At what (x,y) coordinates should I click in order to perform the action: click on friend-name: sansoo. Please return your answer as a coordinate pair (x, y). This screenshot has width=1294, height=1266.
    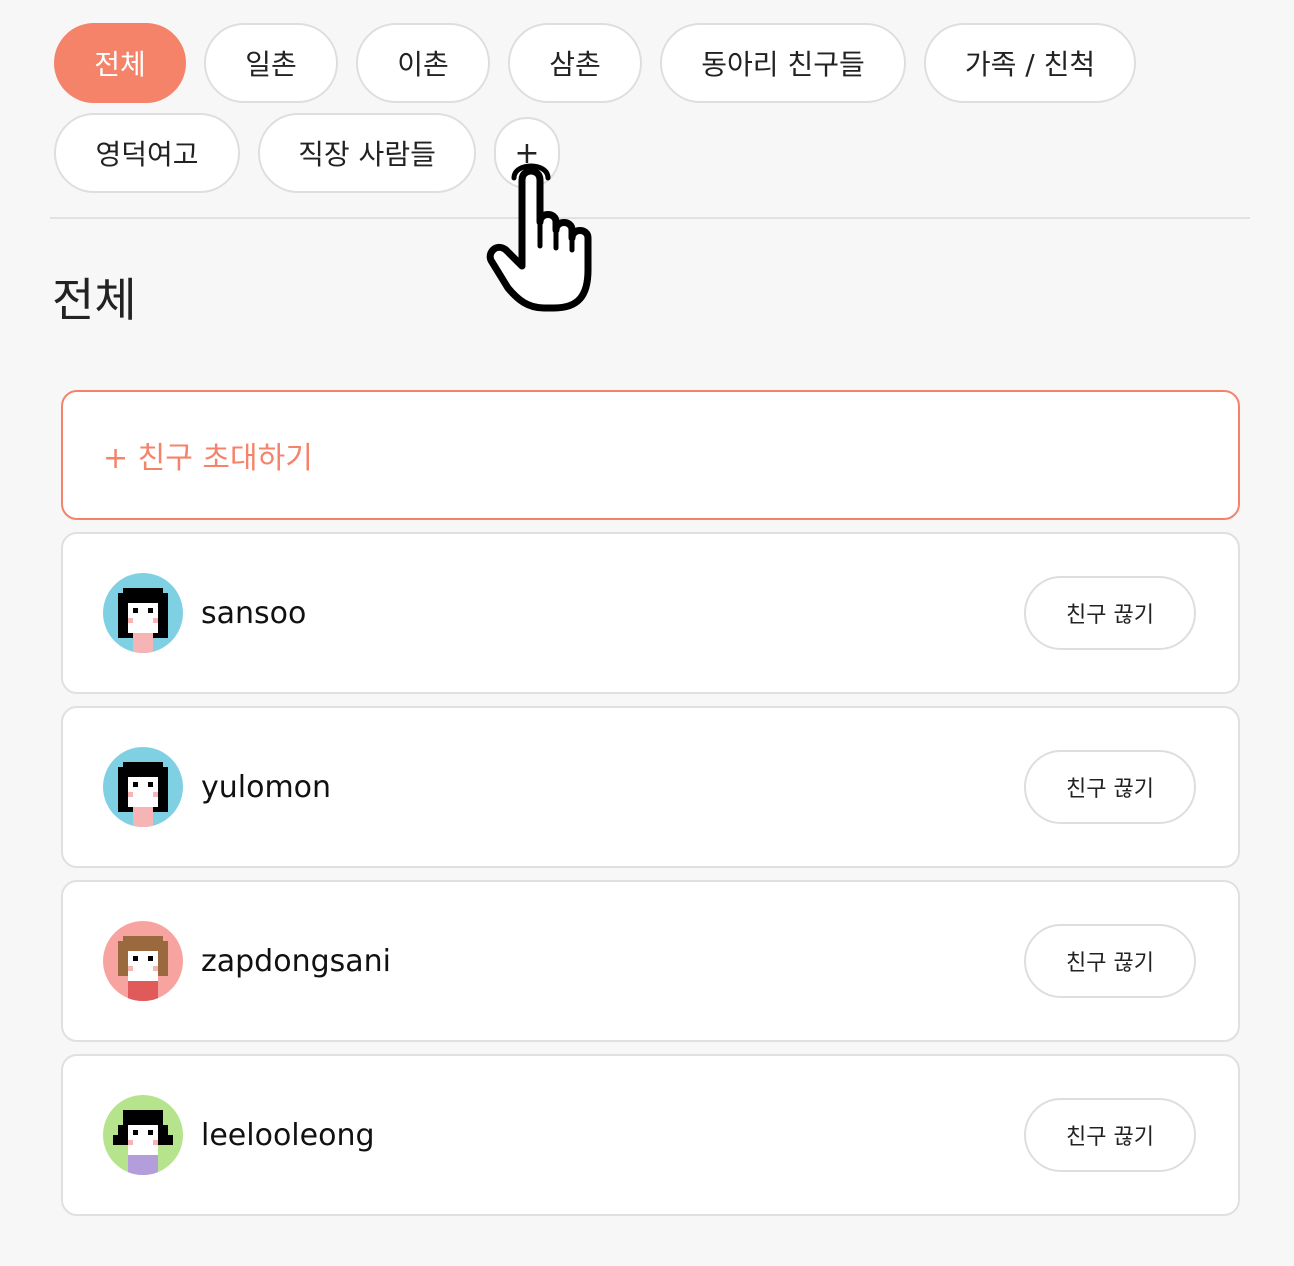
    Looking at the image, I should click on (254, 613).